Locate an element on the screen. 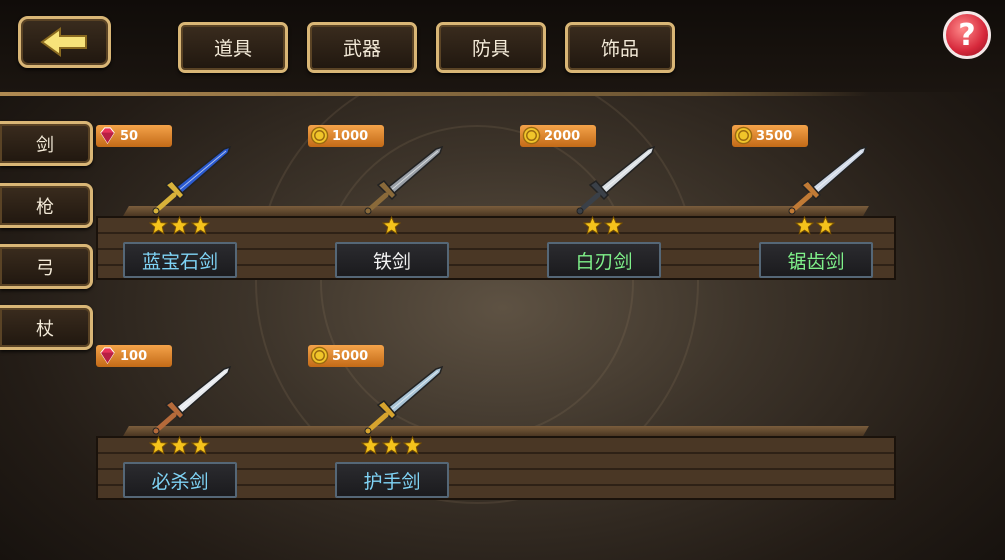  shop-item: 5000 护手剑 is located at coordinates (388, 445).